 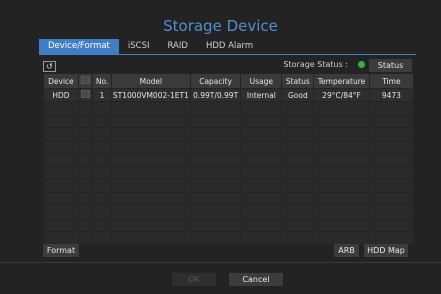 What do you see at coordinates (391, 81) in the screenshot?
I see `column-header-time: Time` at bounding box center [391, 81].